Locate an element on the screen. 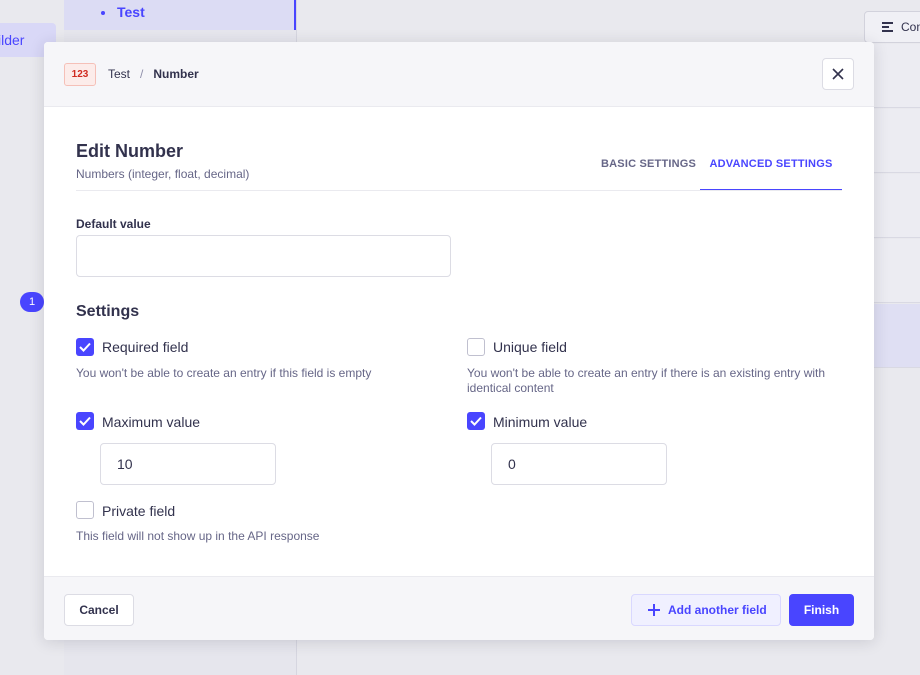 The width and height of the screenshot is (920, 675). plus-icon is located at coordinates (654, 610).